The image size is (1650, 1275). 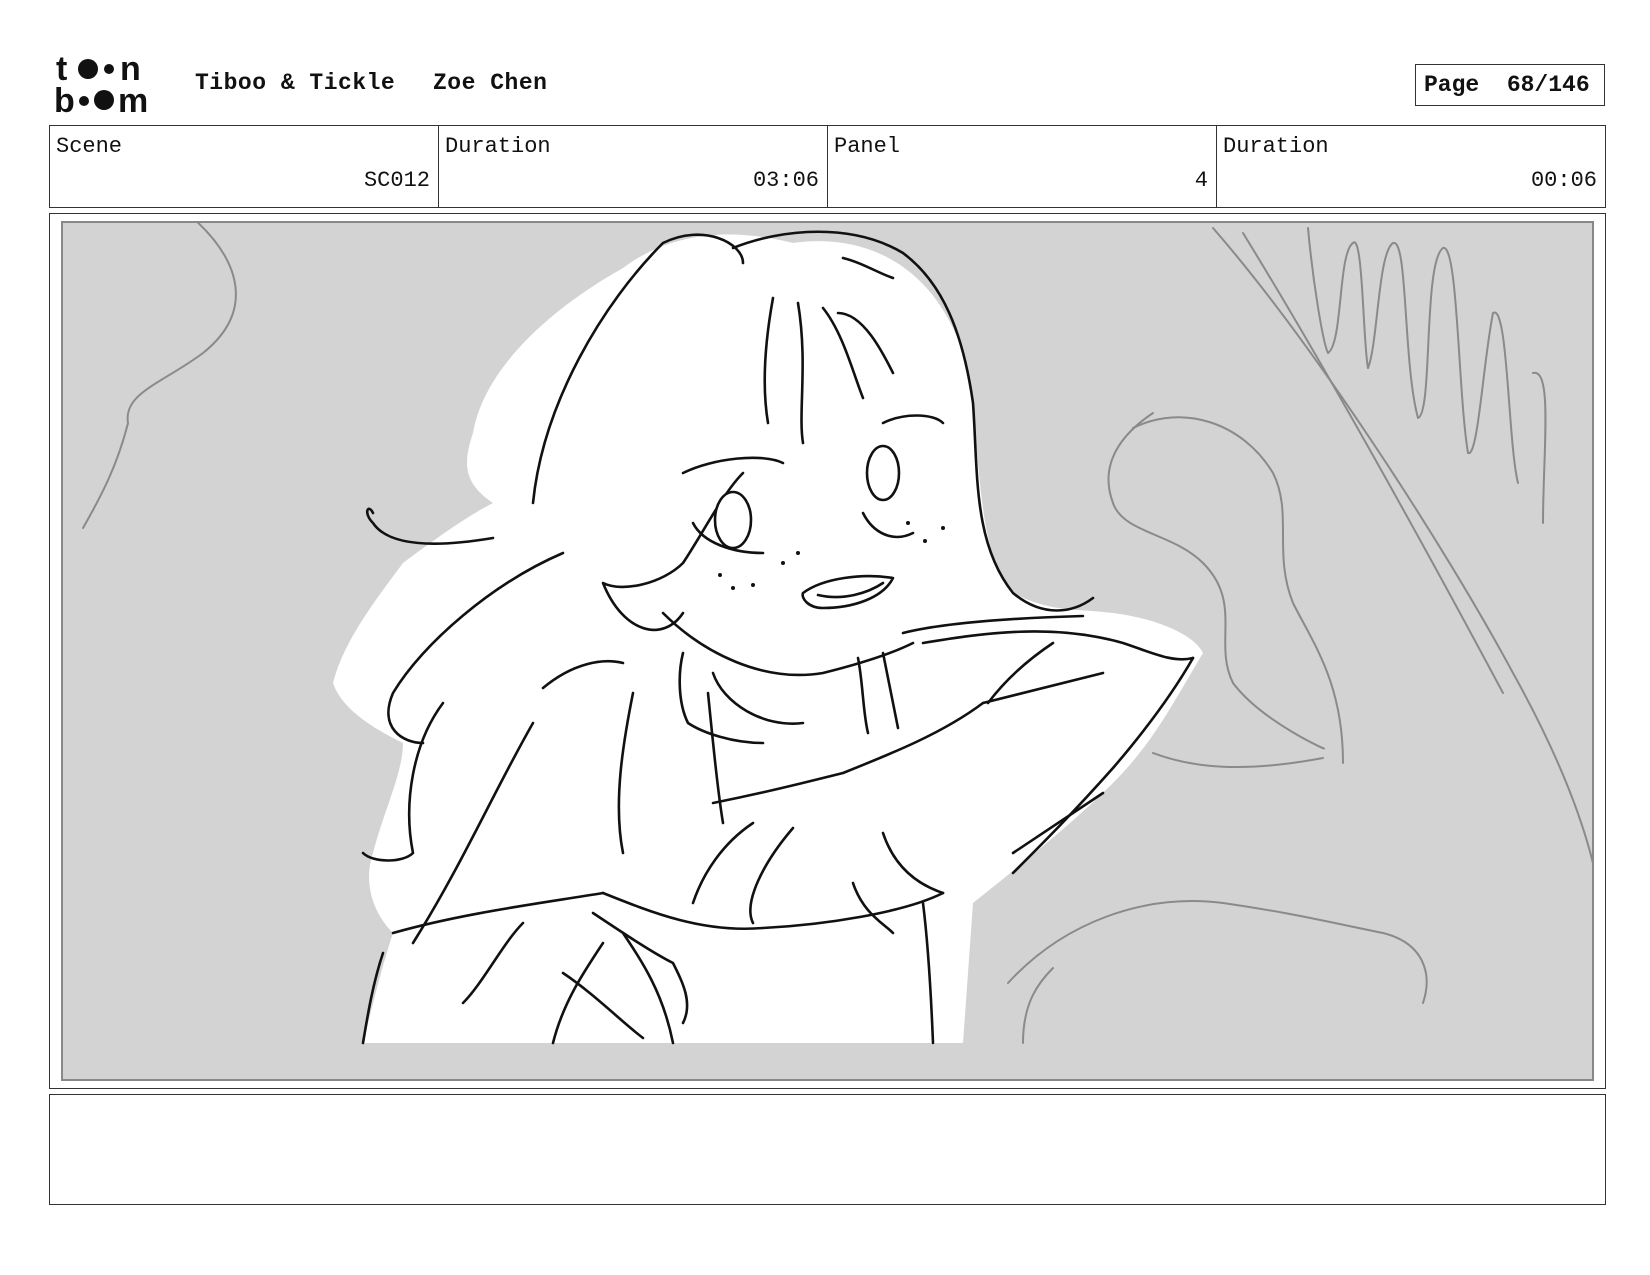 I want to click on project-title: Tiboo & Tickle, so click(x=295, y=83).